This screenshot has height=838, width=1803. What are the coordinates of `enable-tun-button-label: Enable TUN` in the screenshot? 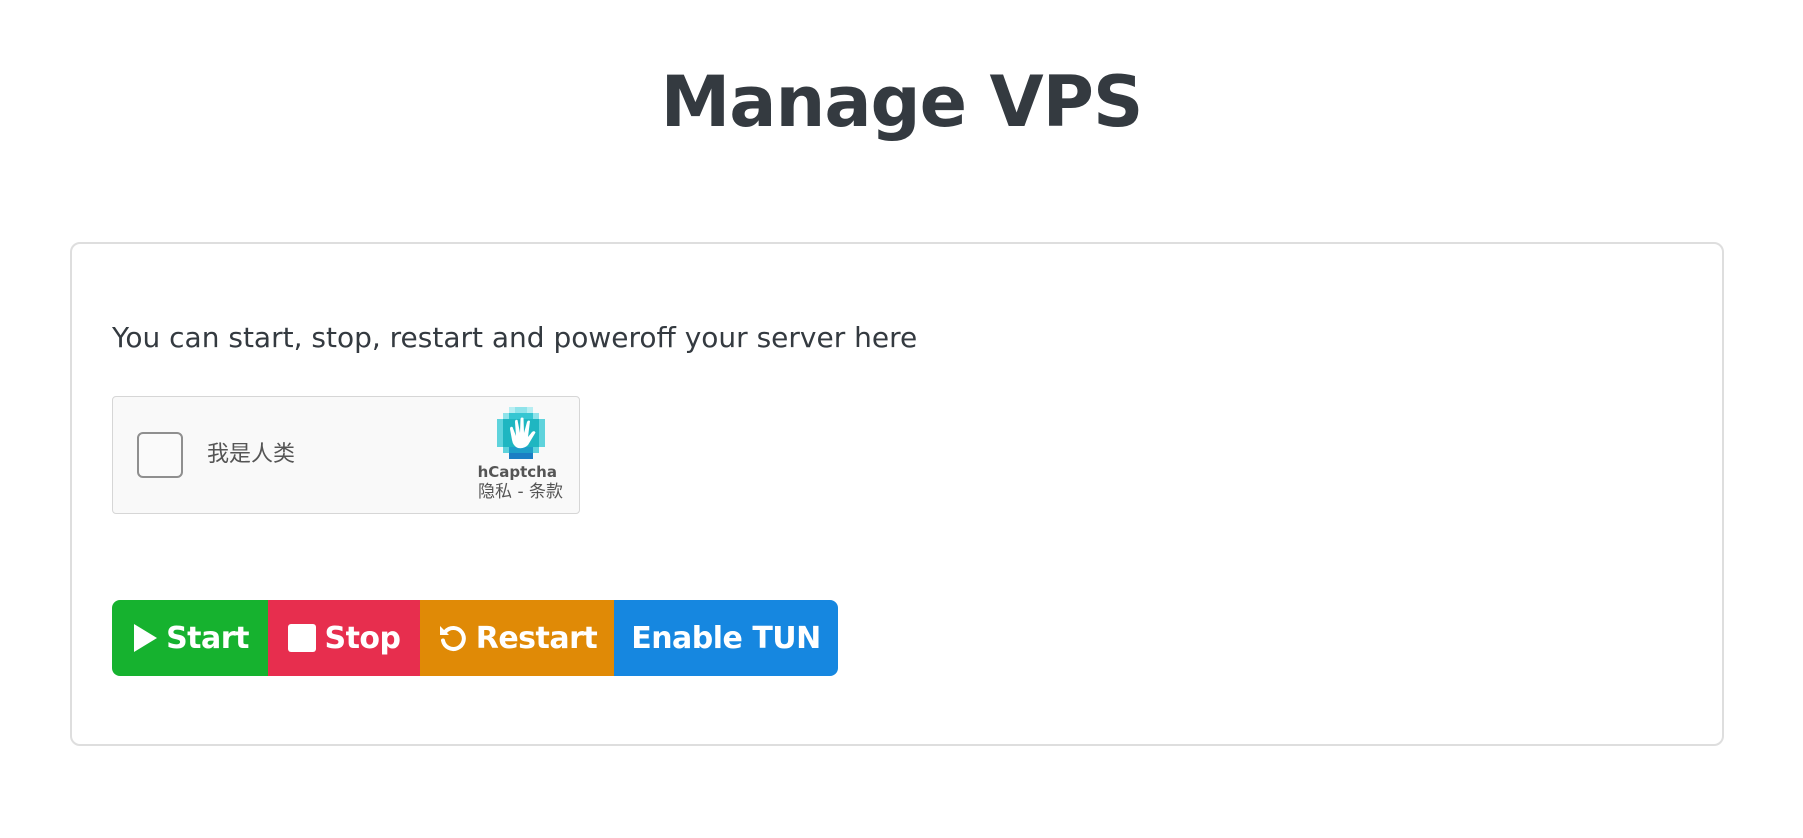 It's located at (726, 638).